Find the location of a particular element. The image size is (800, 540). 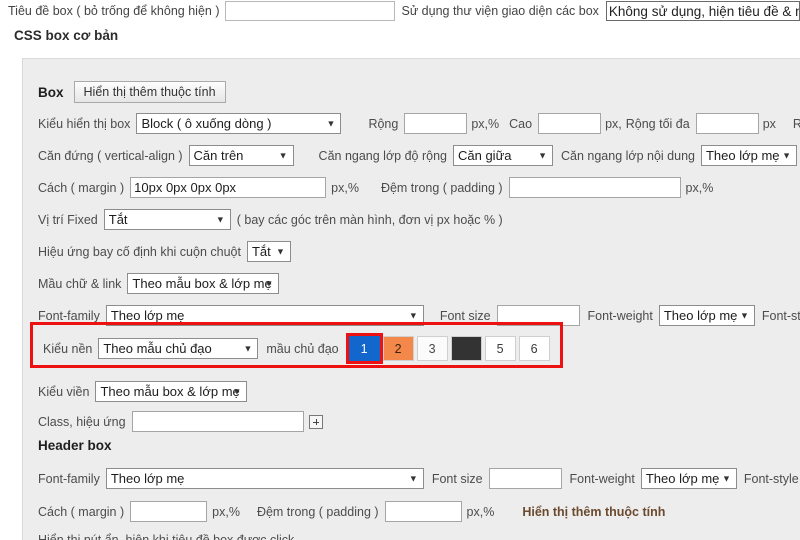

max-width-unit: px is located at coordinates (769, 123).